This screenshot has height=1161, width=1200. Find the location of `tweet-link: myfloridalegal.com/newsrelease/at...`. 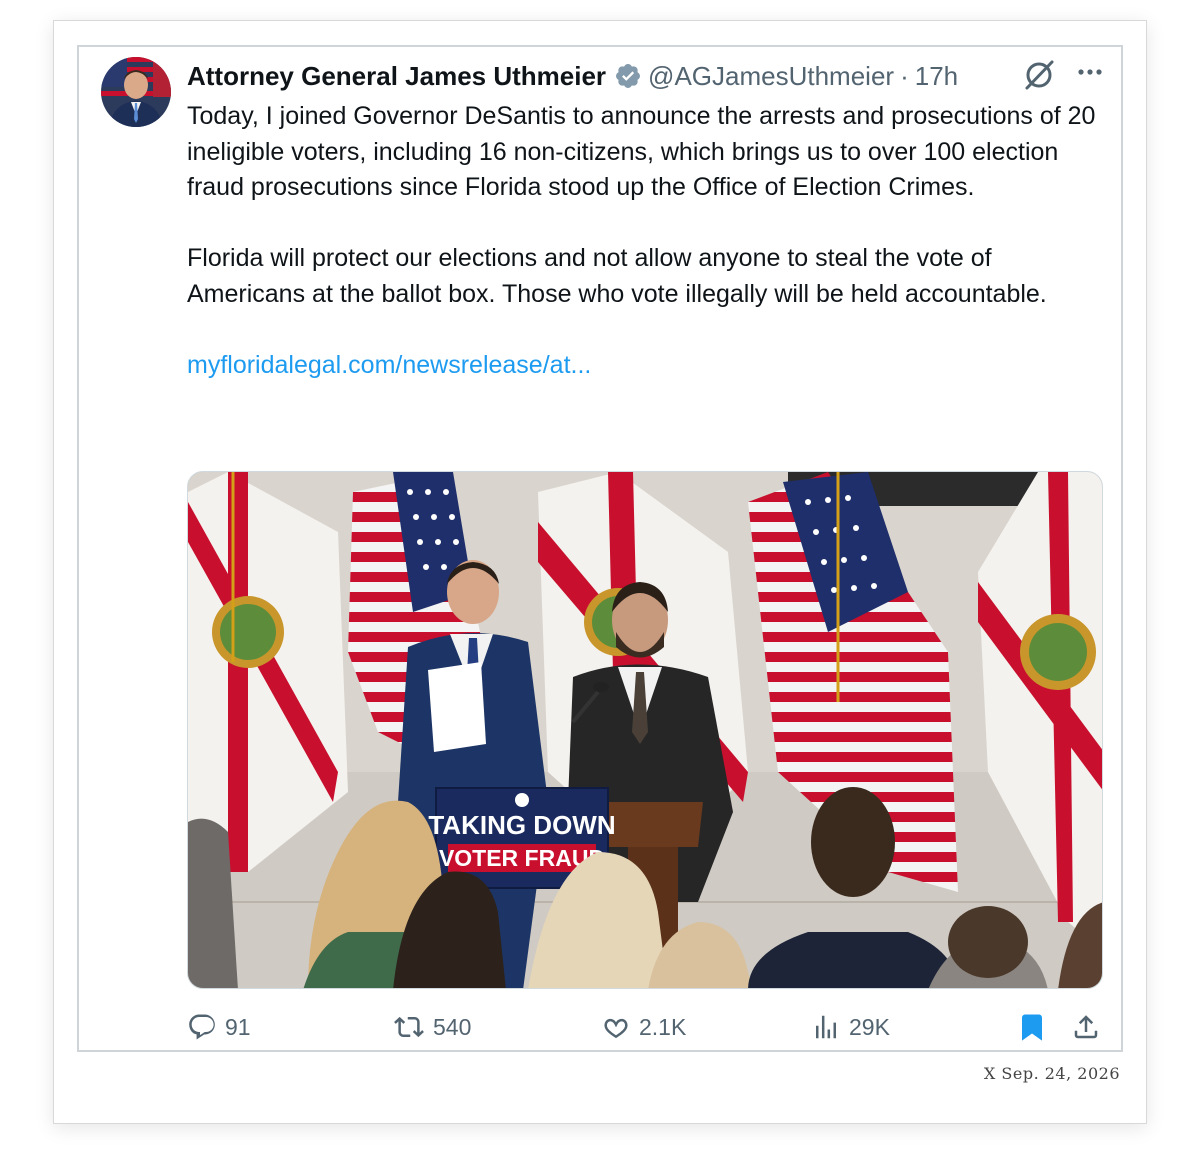

tweet-link: myfloridalegal.com/newsrelease/at... is located at coordinates (649, 366).